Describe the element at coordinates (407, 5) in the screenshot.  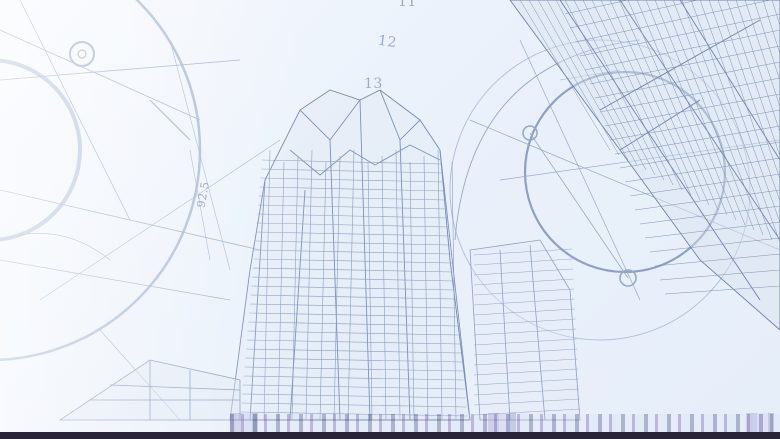
I see `dimension-label-11: 11` at that location.